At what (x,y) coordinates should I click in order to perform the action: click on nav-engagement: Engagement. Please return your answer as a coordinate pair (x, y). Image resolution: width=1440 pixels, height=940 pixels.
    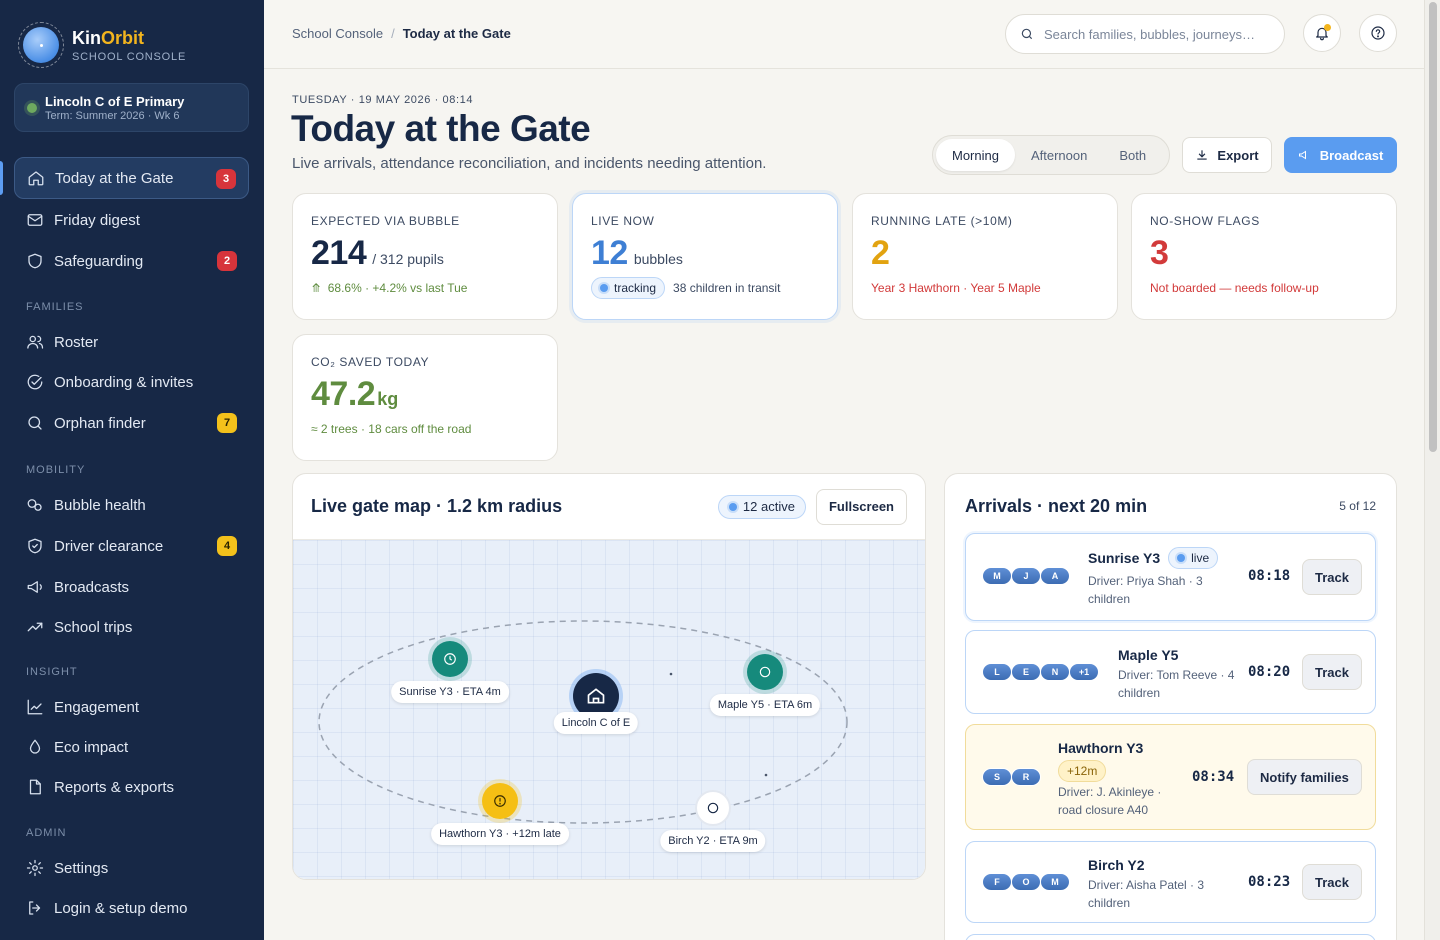
    Looking at the image, I should click on (131, 707).